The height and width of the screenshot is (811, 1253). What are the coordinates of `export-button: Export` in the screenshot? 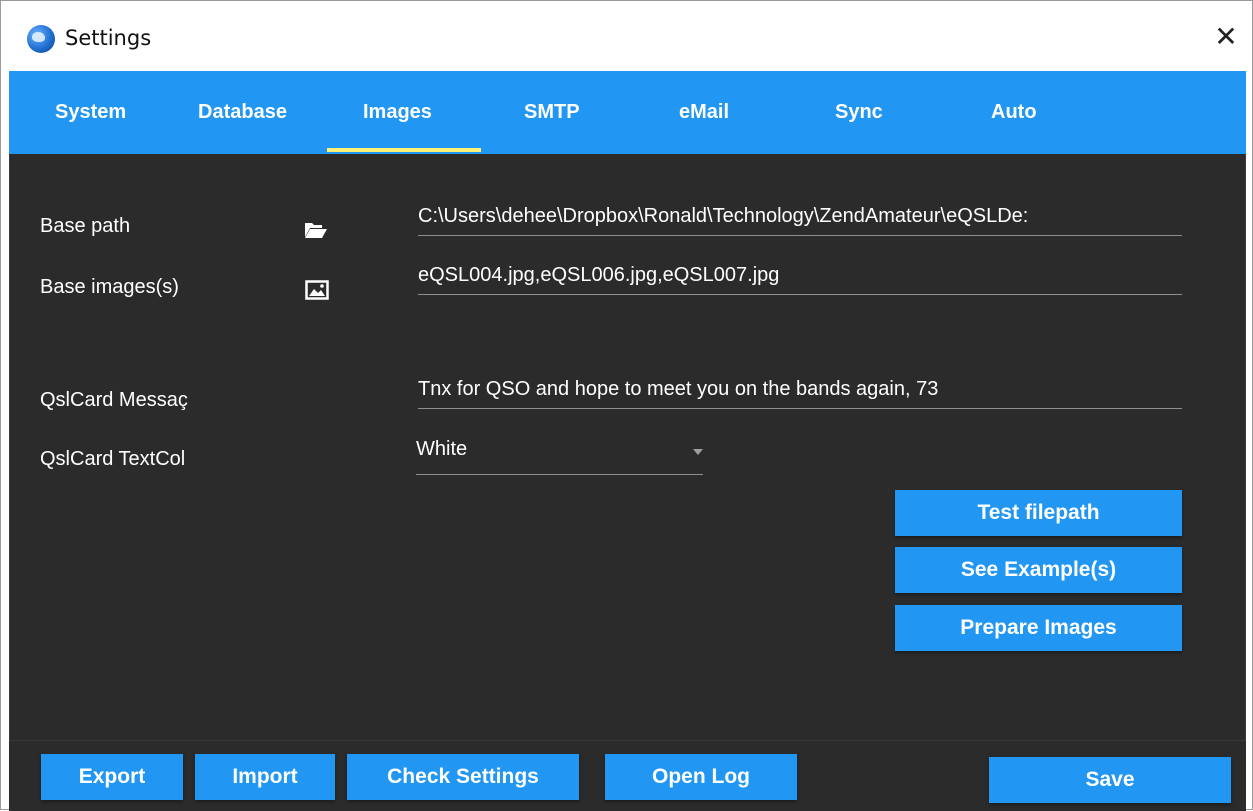 It's located at (112, 777).